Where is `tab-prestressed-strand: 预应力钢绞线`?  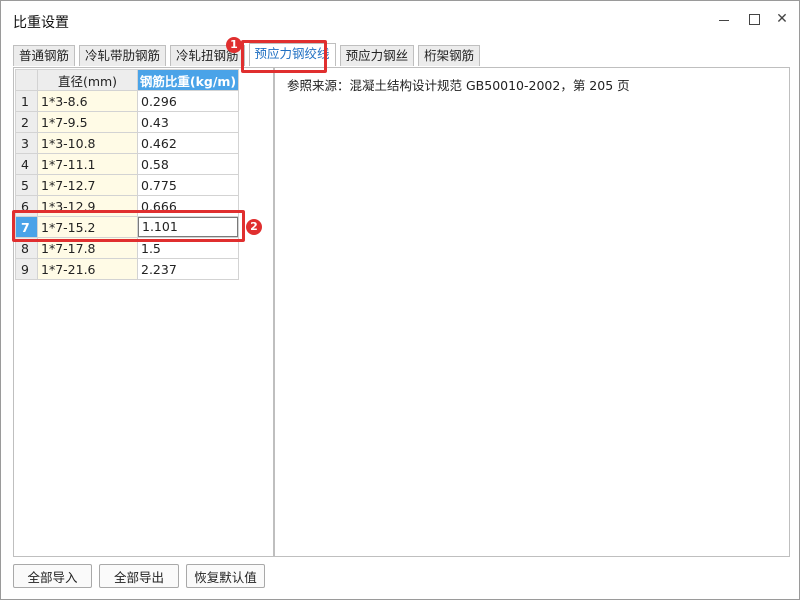
tab-prestressed-strand: 预应力钢绞线 is located at coordinates (292, 54).